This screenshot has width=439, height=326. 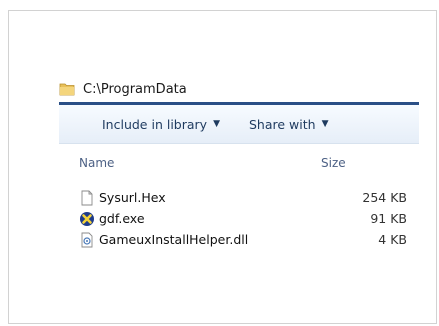 What do you see at coordinates (333, 163) in the screenshot?
I see `column-header-size: Size` at bounding box center [333, 163].